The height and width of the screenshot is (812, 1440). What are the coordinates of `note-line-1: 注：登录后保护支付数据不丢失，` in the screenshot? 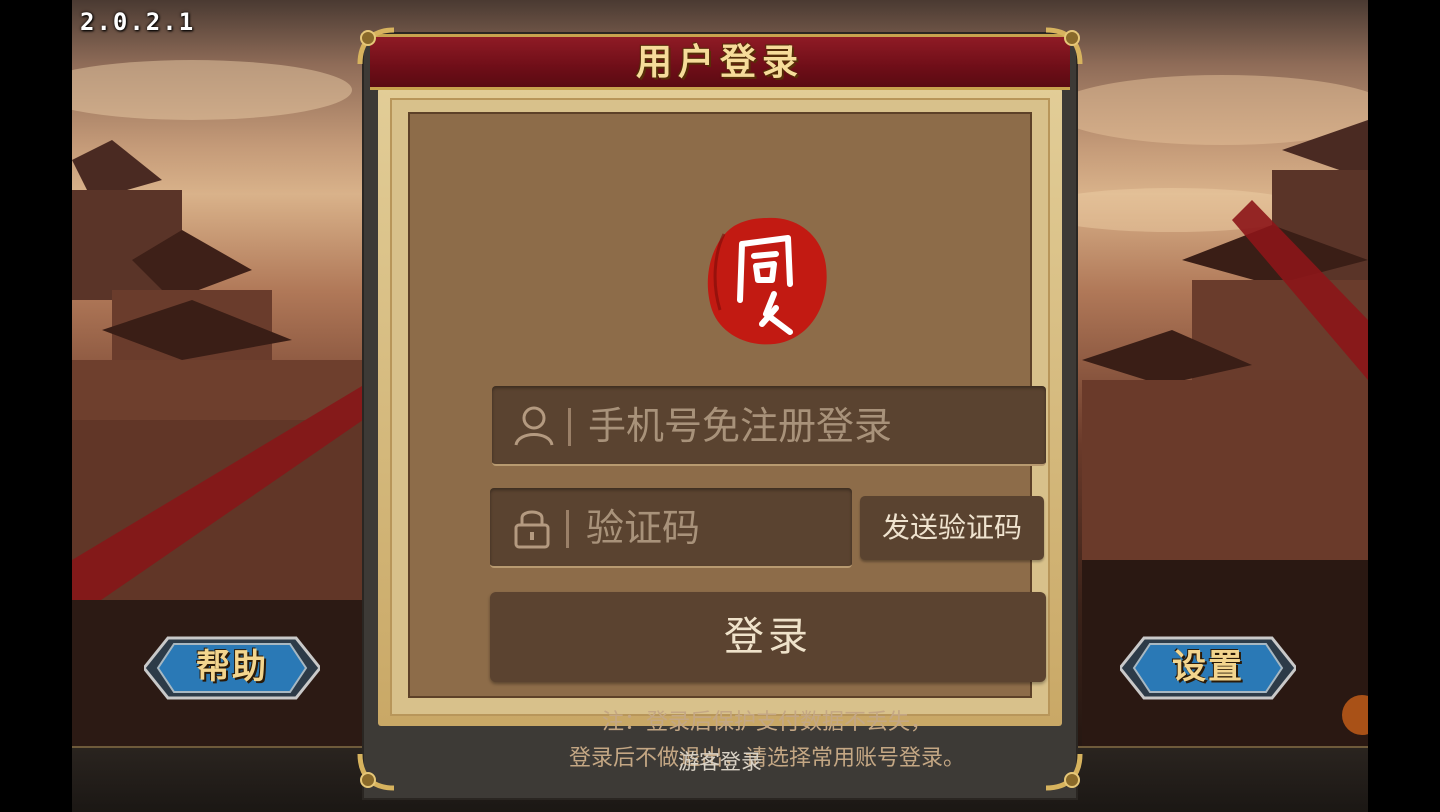 It's located at (766, 722).